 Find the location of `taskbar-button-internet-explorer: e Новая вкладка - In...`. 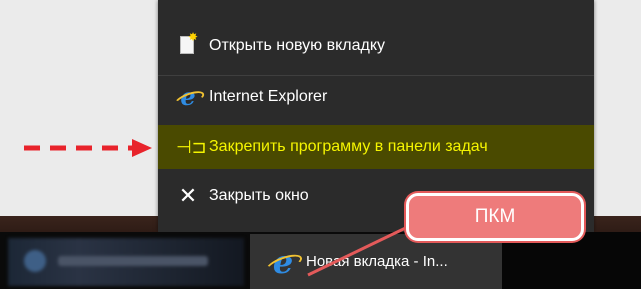

taskbar-button-internet-explorer: e Новая вкладка - In... is located at coordinates (376, 261).